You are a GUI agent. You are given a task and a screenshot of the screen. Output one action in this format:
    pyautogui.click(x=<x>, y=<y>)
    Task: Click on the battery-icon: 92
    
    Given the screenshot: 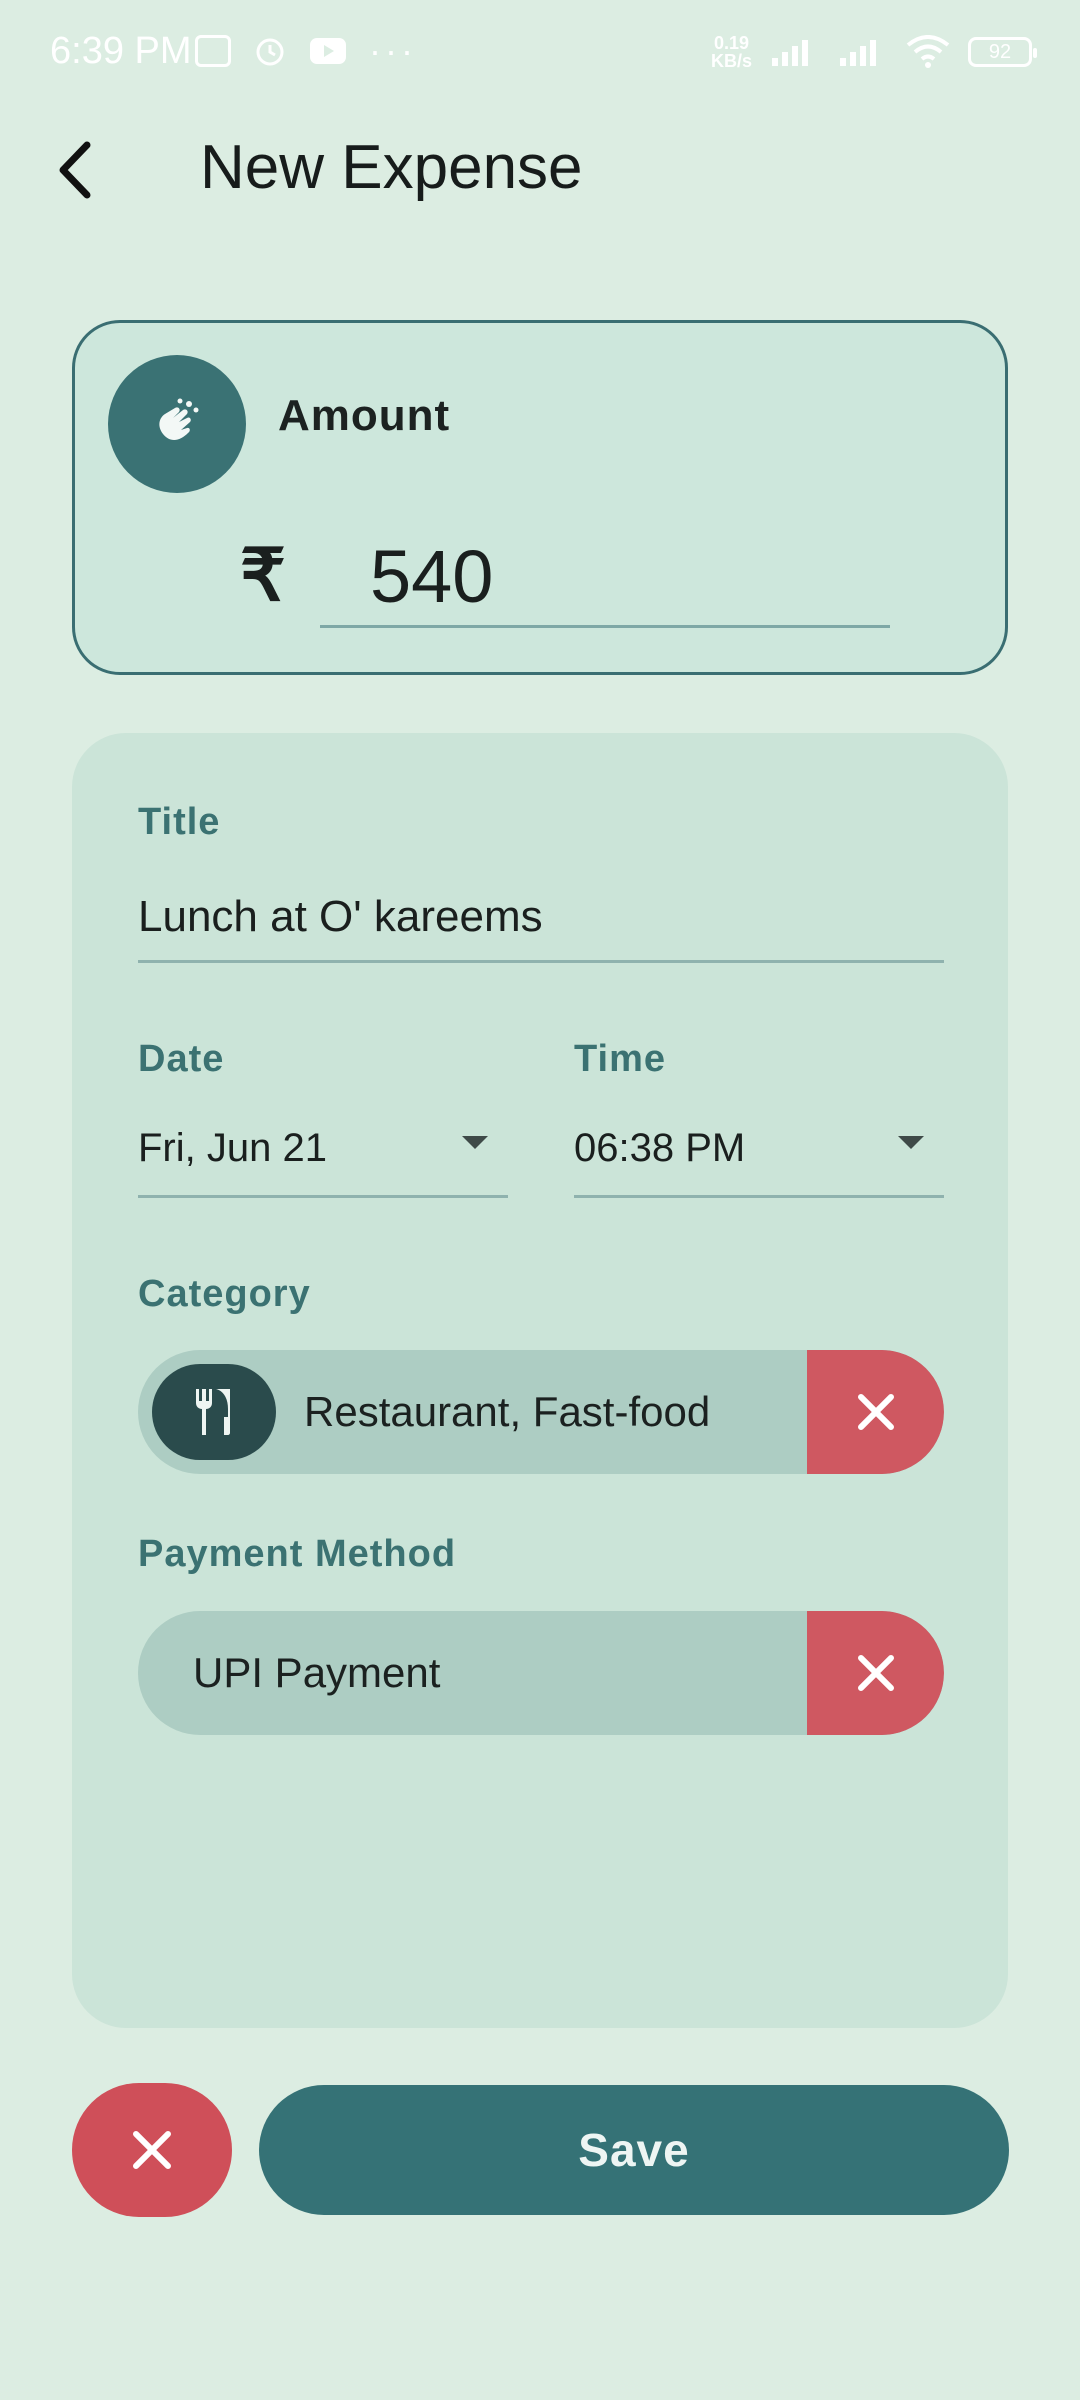 What is the action you would take?
    pyautogui.click(x=1002, y=52)
    